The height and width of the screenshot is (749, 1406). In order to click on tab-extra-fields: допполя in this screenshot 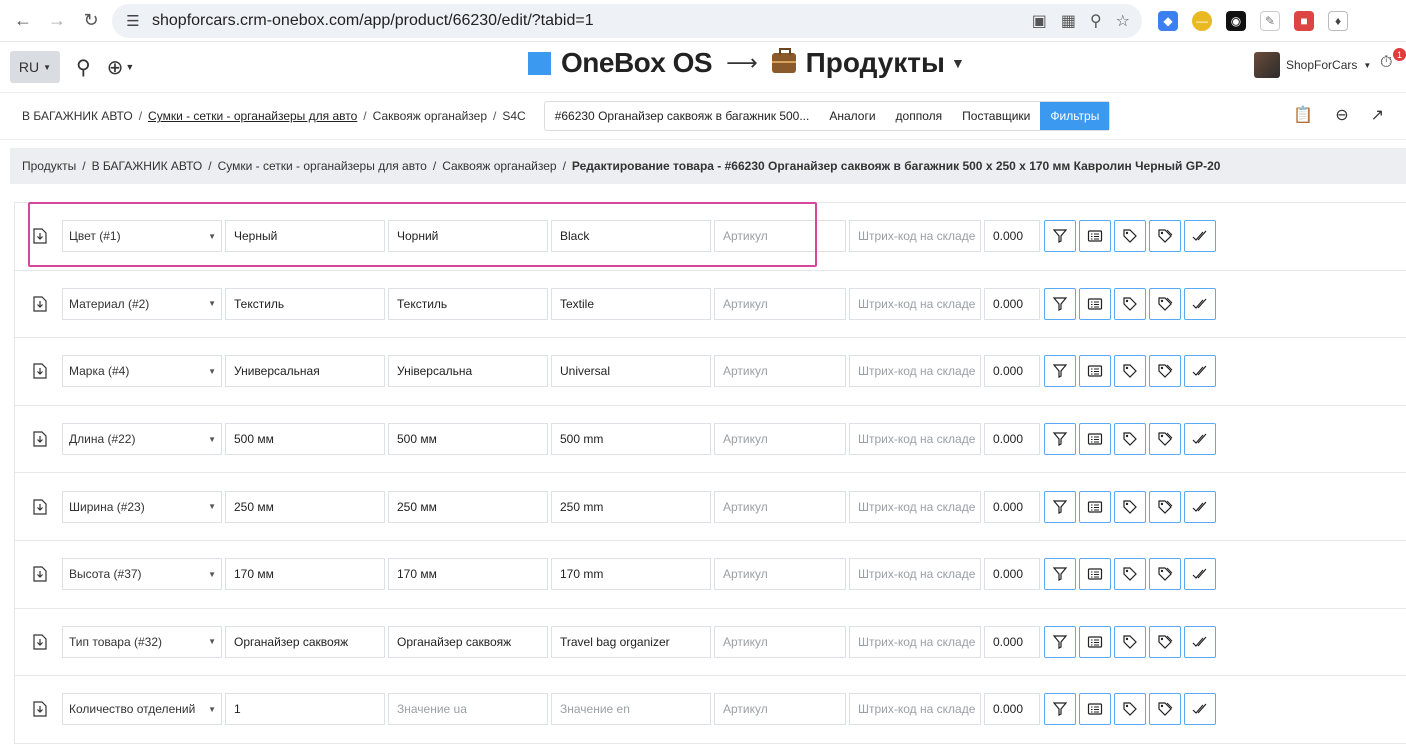, I will do `click(919, 116)`.